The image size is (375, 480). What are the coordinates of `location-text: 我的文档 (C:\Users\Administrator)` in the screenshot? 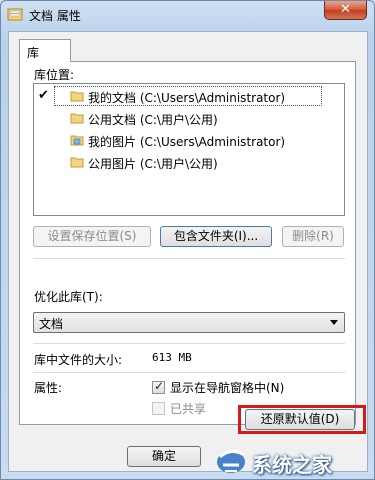 It's located at (187, 98).